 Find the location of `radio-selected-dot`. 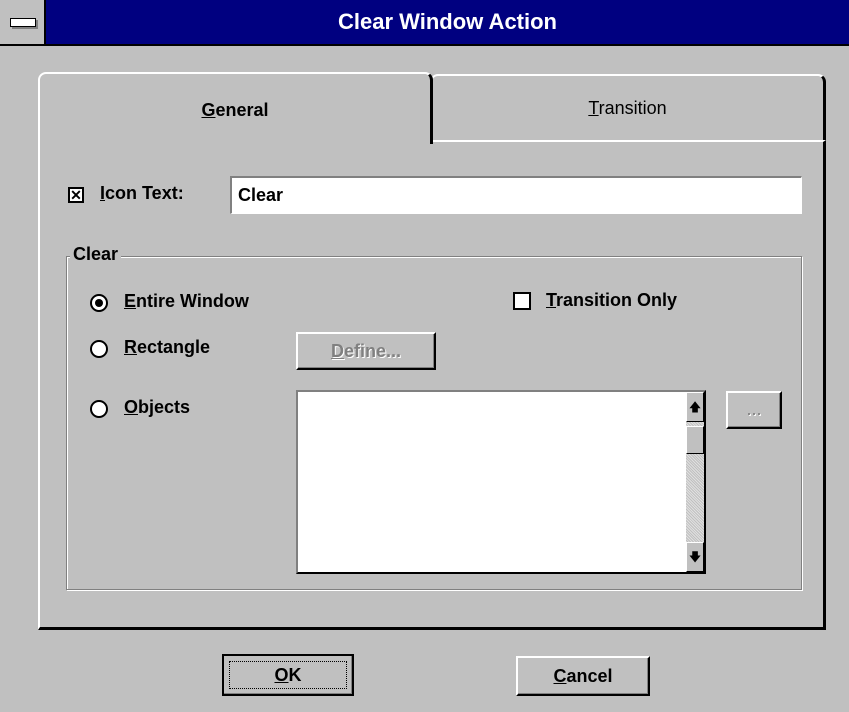

radio-selected-dot is located at coordinates (99, 303).